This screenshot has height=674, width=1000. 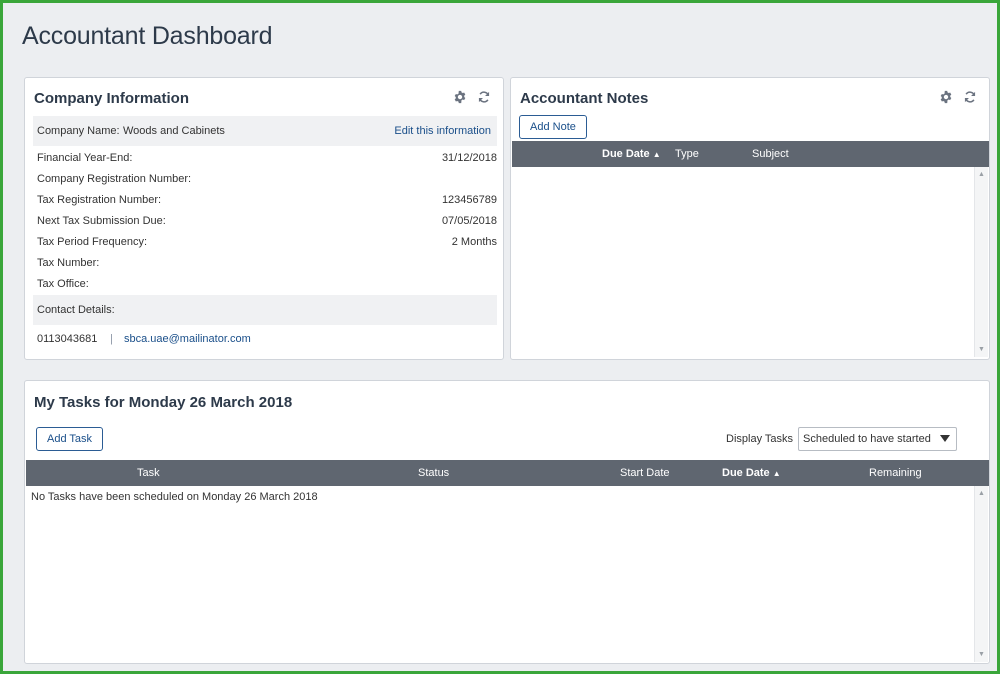 I want to click on display-tasks-selected: Scheduled to have started, so click(x=867, y=439).